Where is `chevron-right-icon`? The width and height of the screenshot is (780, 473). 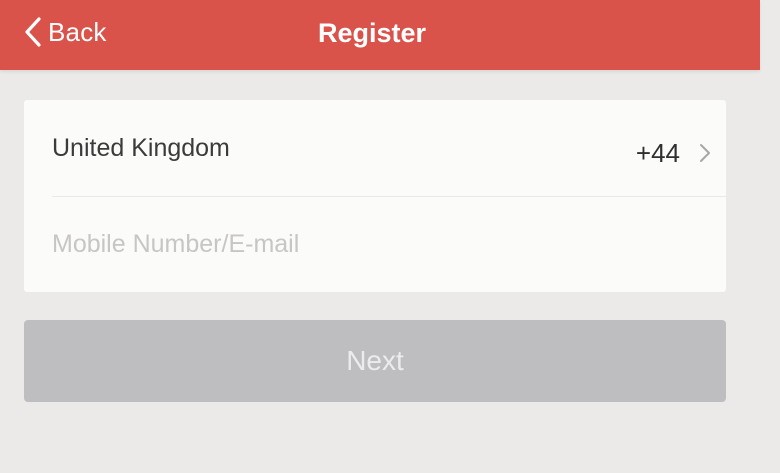
chevron-right-icon is located at coordinates (705, 153).